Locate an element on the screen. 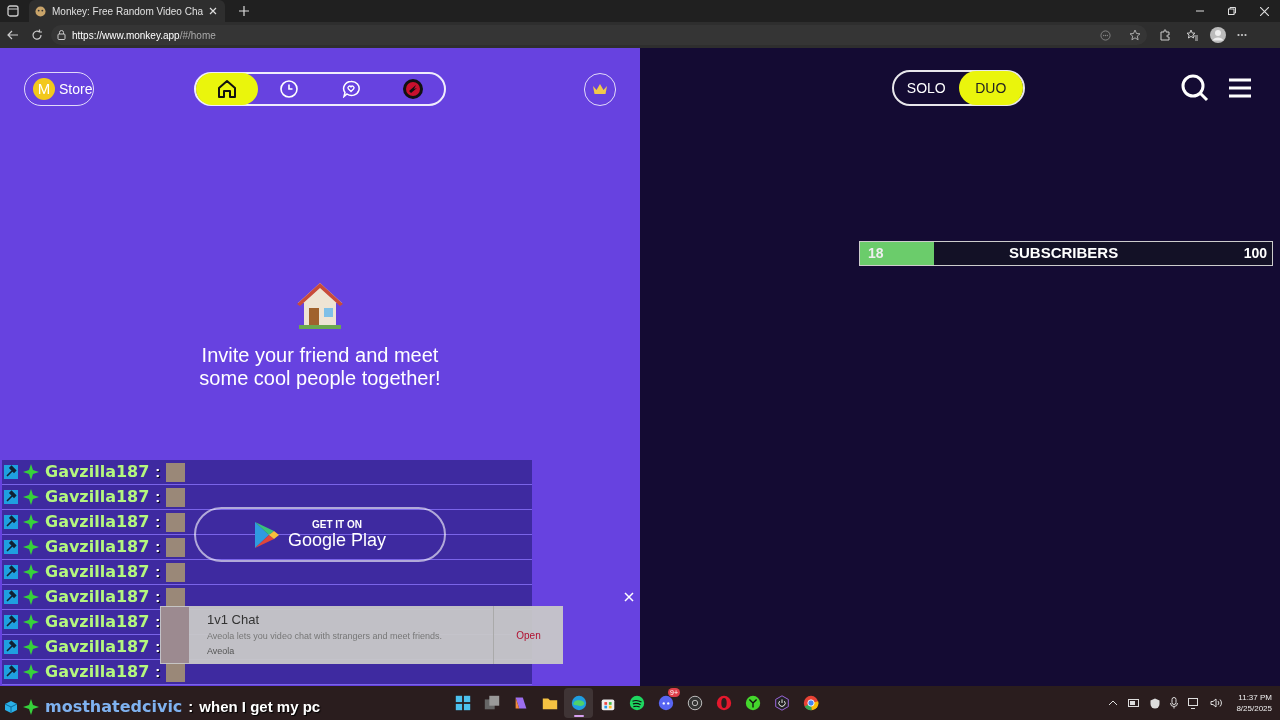 This screenshot has width=1280, height=720. invite-message: Invite your friend and meet some cool people together! is located at coordinates (320, 367).